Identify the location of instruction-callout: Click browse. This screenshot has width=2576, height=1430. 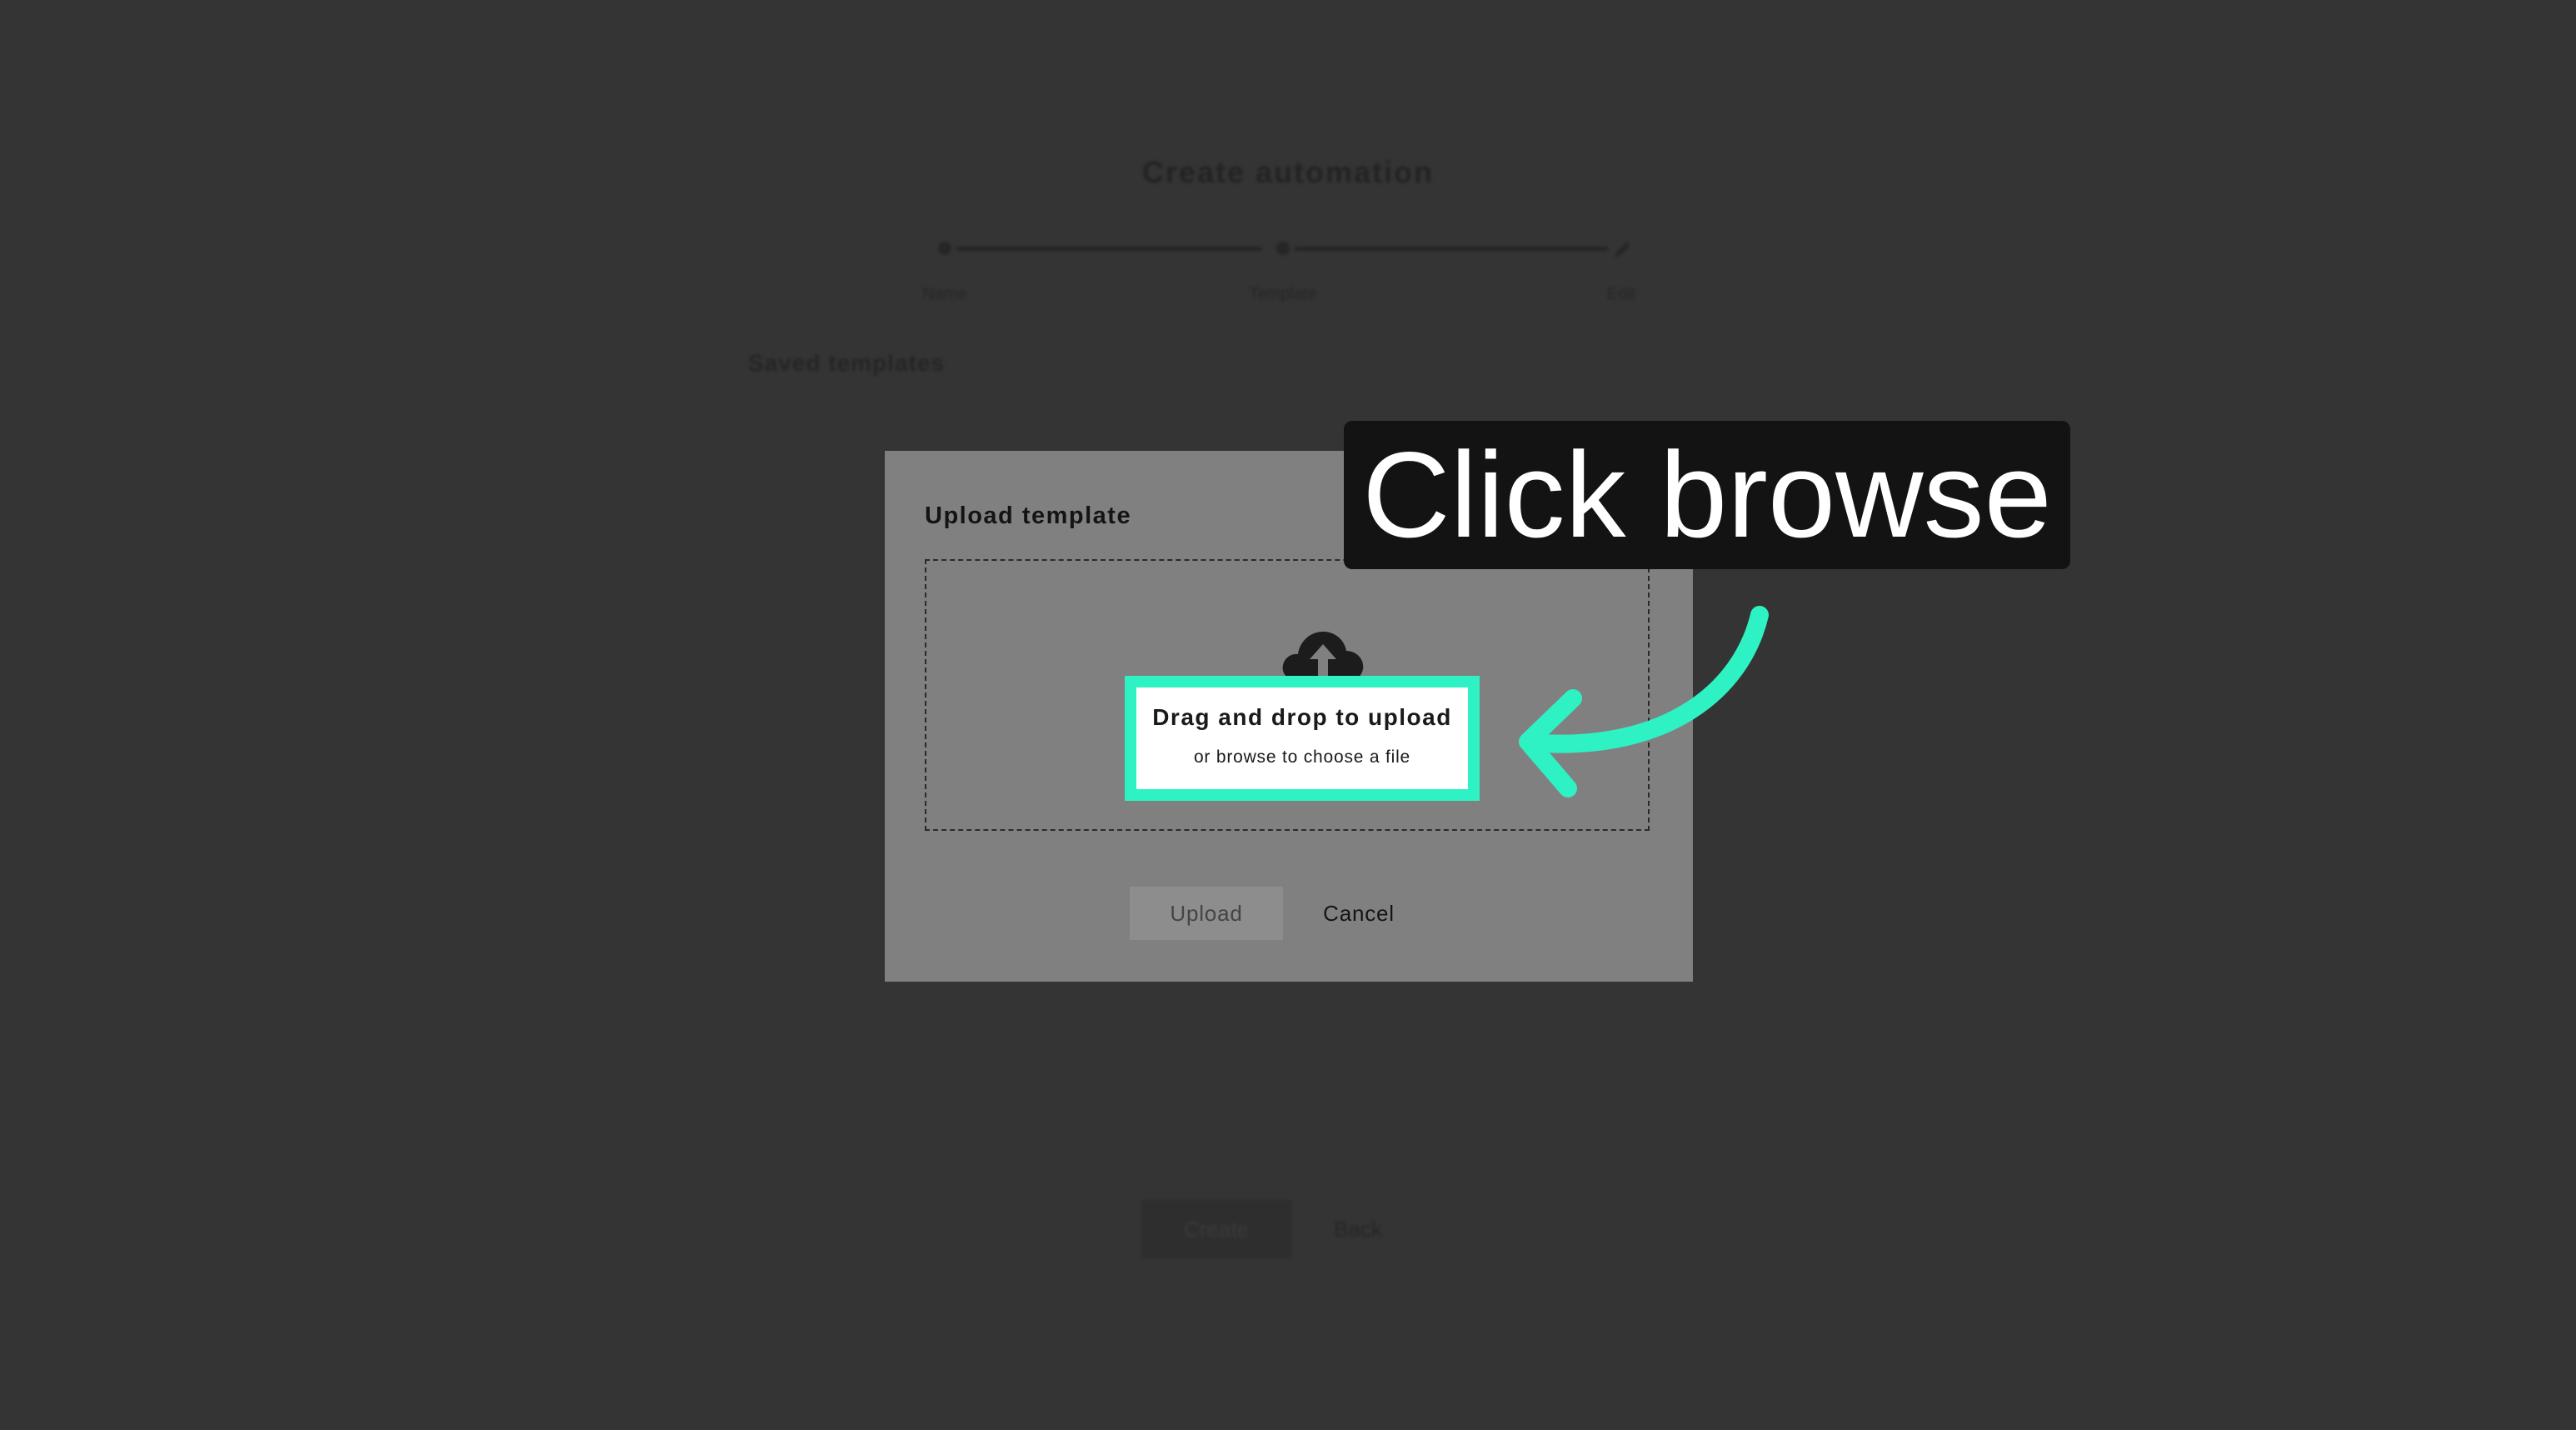
(1707, 495).